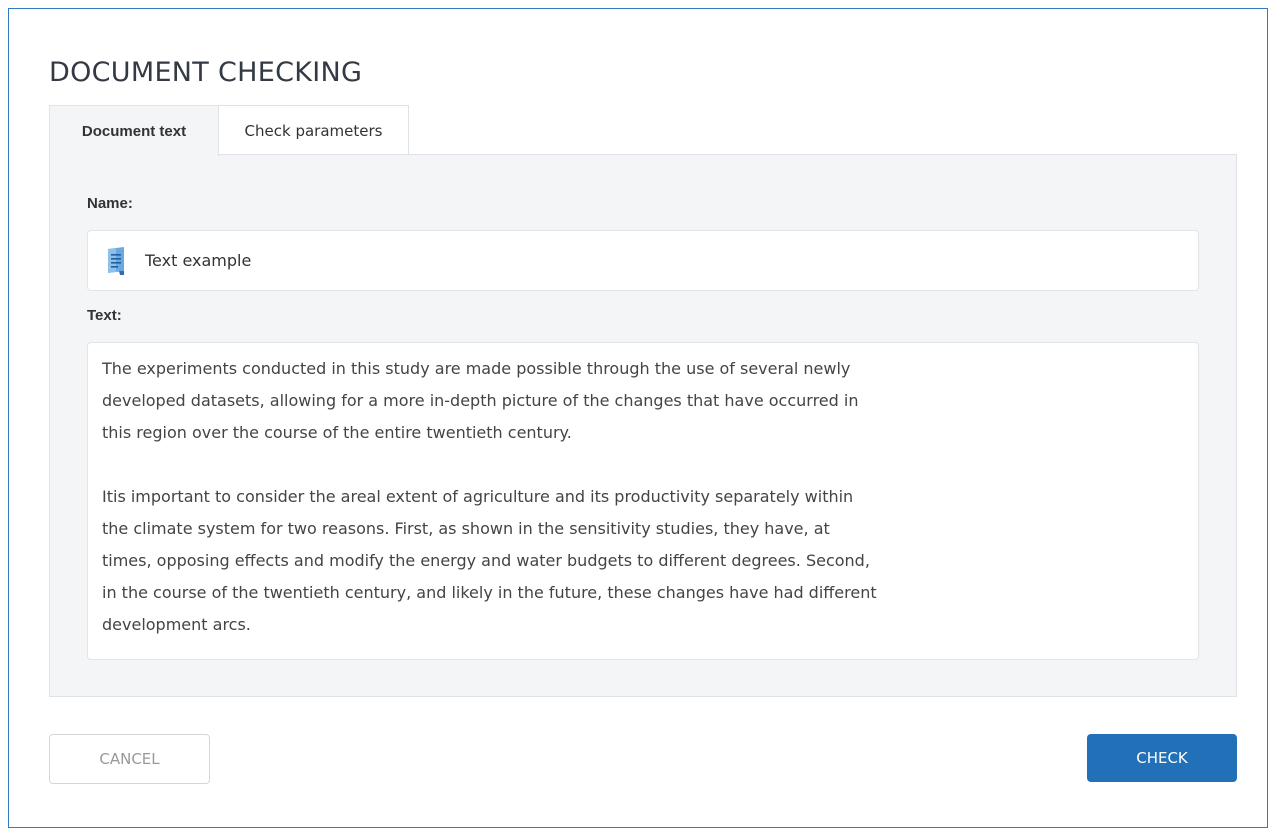  Describe the element at coordinates (643, 260) in the screenshot. I see `name-field: Text example` at that location.